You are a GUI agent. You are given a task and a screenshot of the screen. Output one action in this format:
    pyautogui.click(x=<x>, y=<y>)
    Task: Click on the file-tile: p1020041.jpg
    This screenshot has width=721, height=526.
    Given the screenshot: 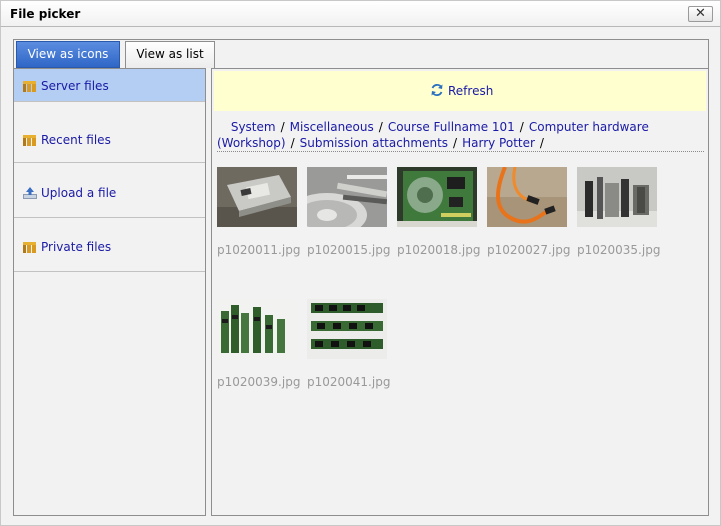 What is the action you would take?
    pyautogui.click(x=349, y=349)
    